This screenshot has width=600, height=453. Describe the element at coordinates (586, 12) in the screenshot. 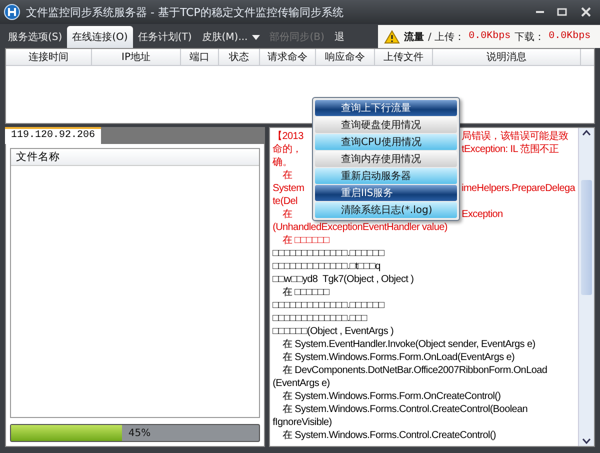

I see `close-icon` at that location.